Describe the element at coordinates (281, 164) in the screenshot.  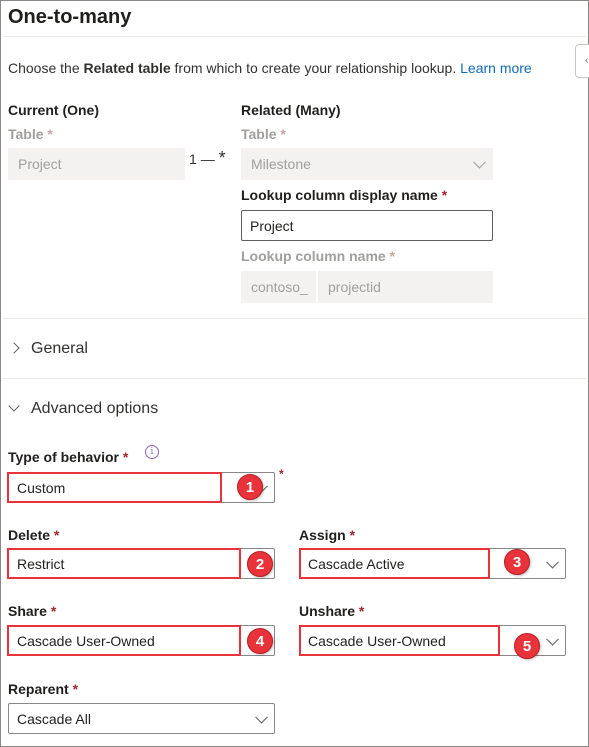
I see `related-table-value: Milestone` at that location.